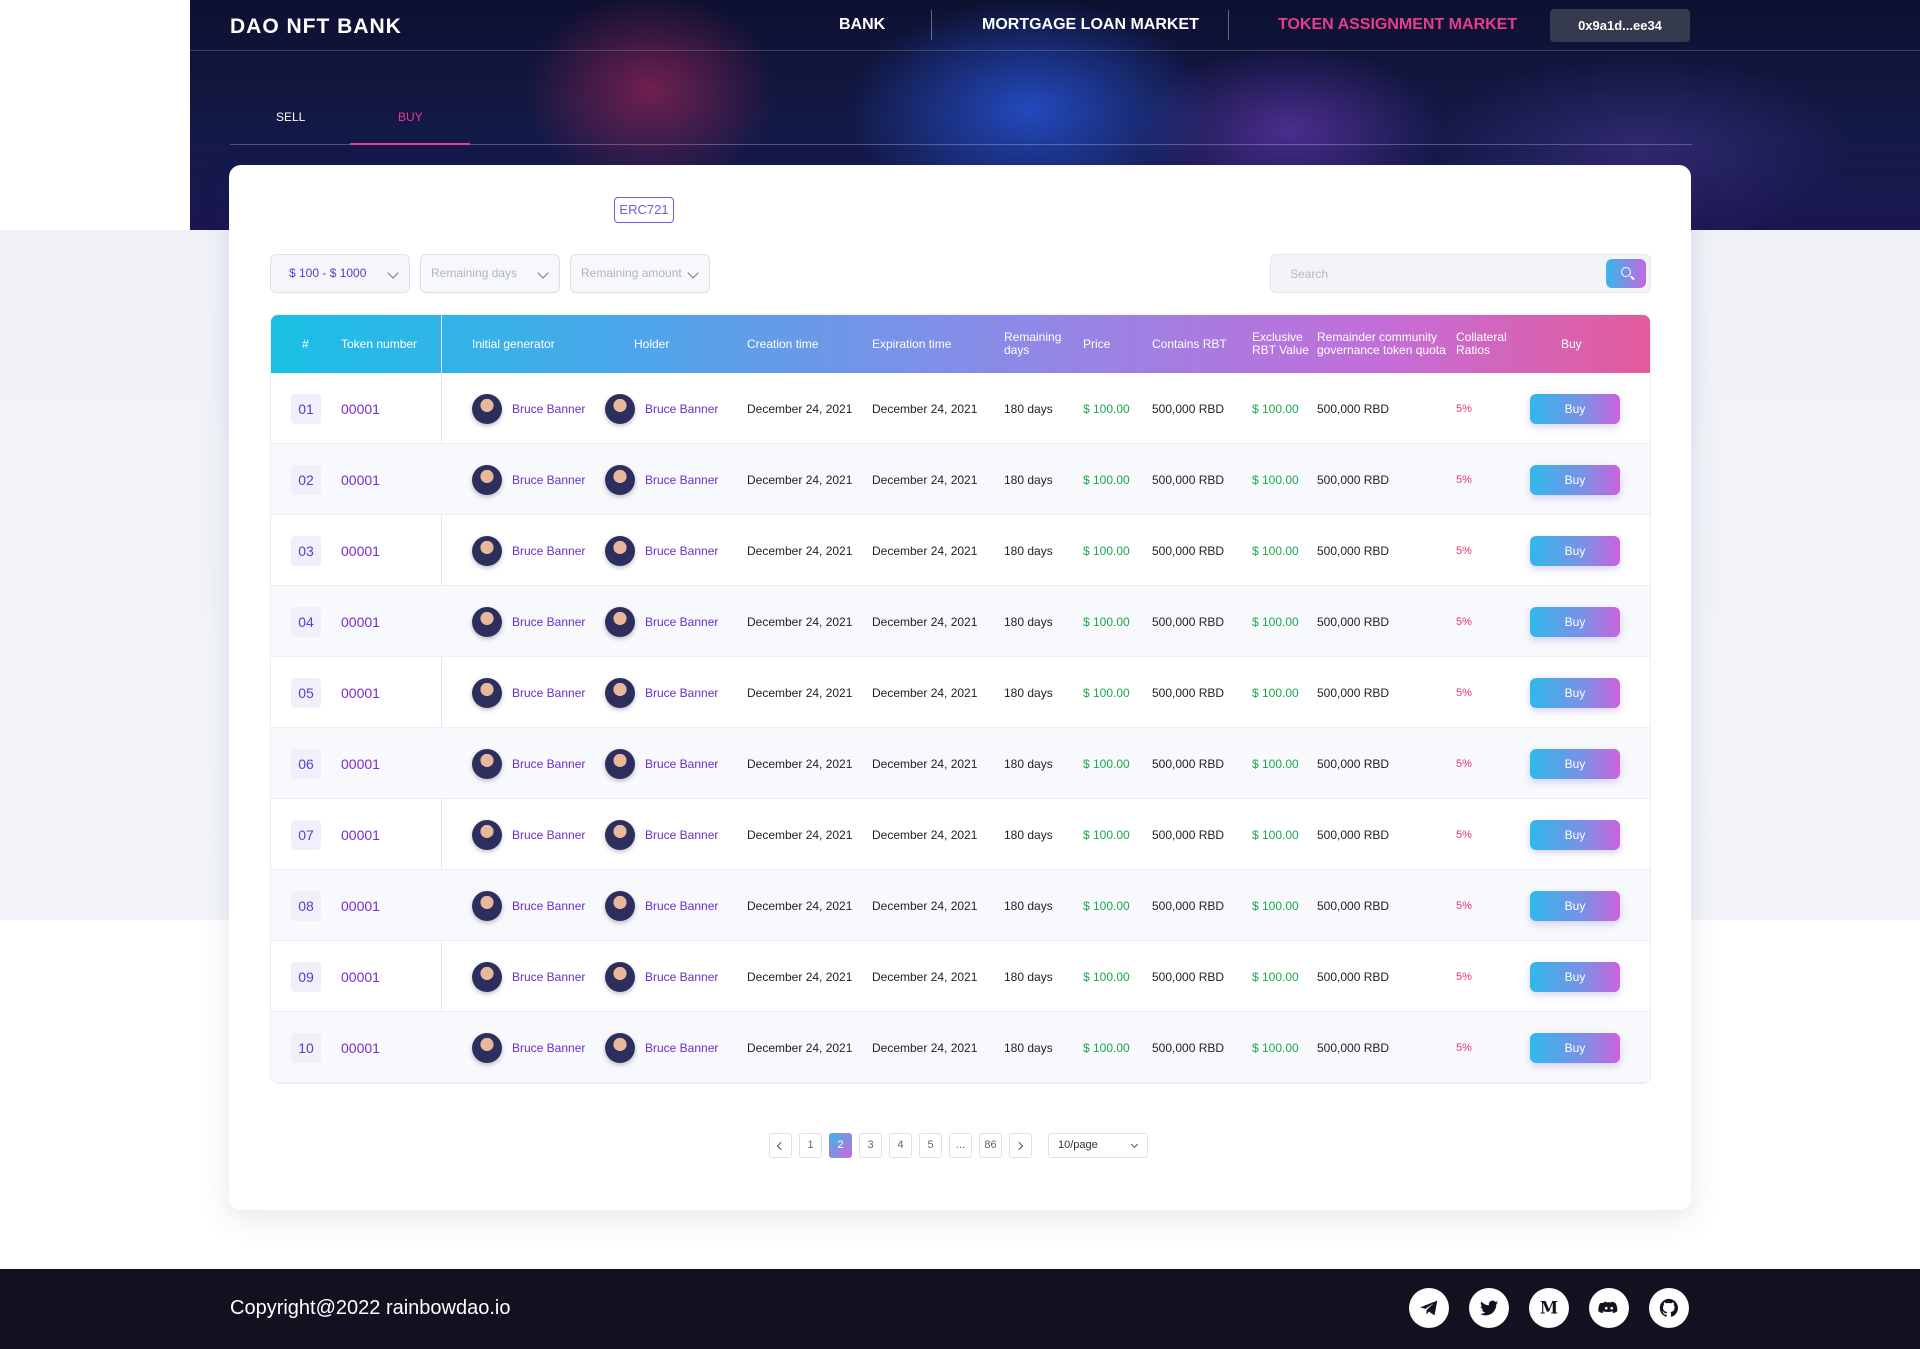 This screenshot has width=1920, height=1349. I want to click on row-index: 08, so click(306, 905).